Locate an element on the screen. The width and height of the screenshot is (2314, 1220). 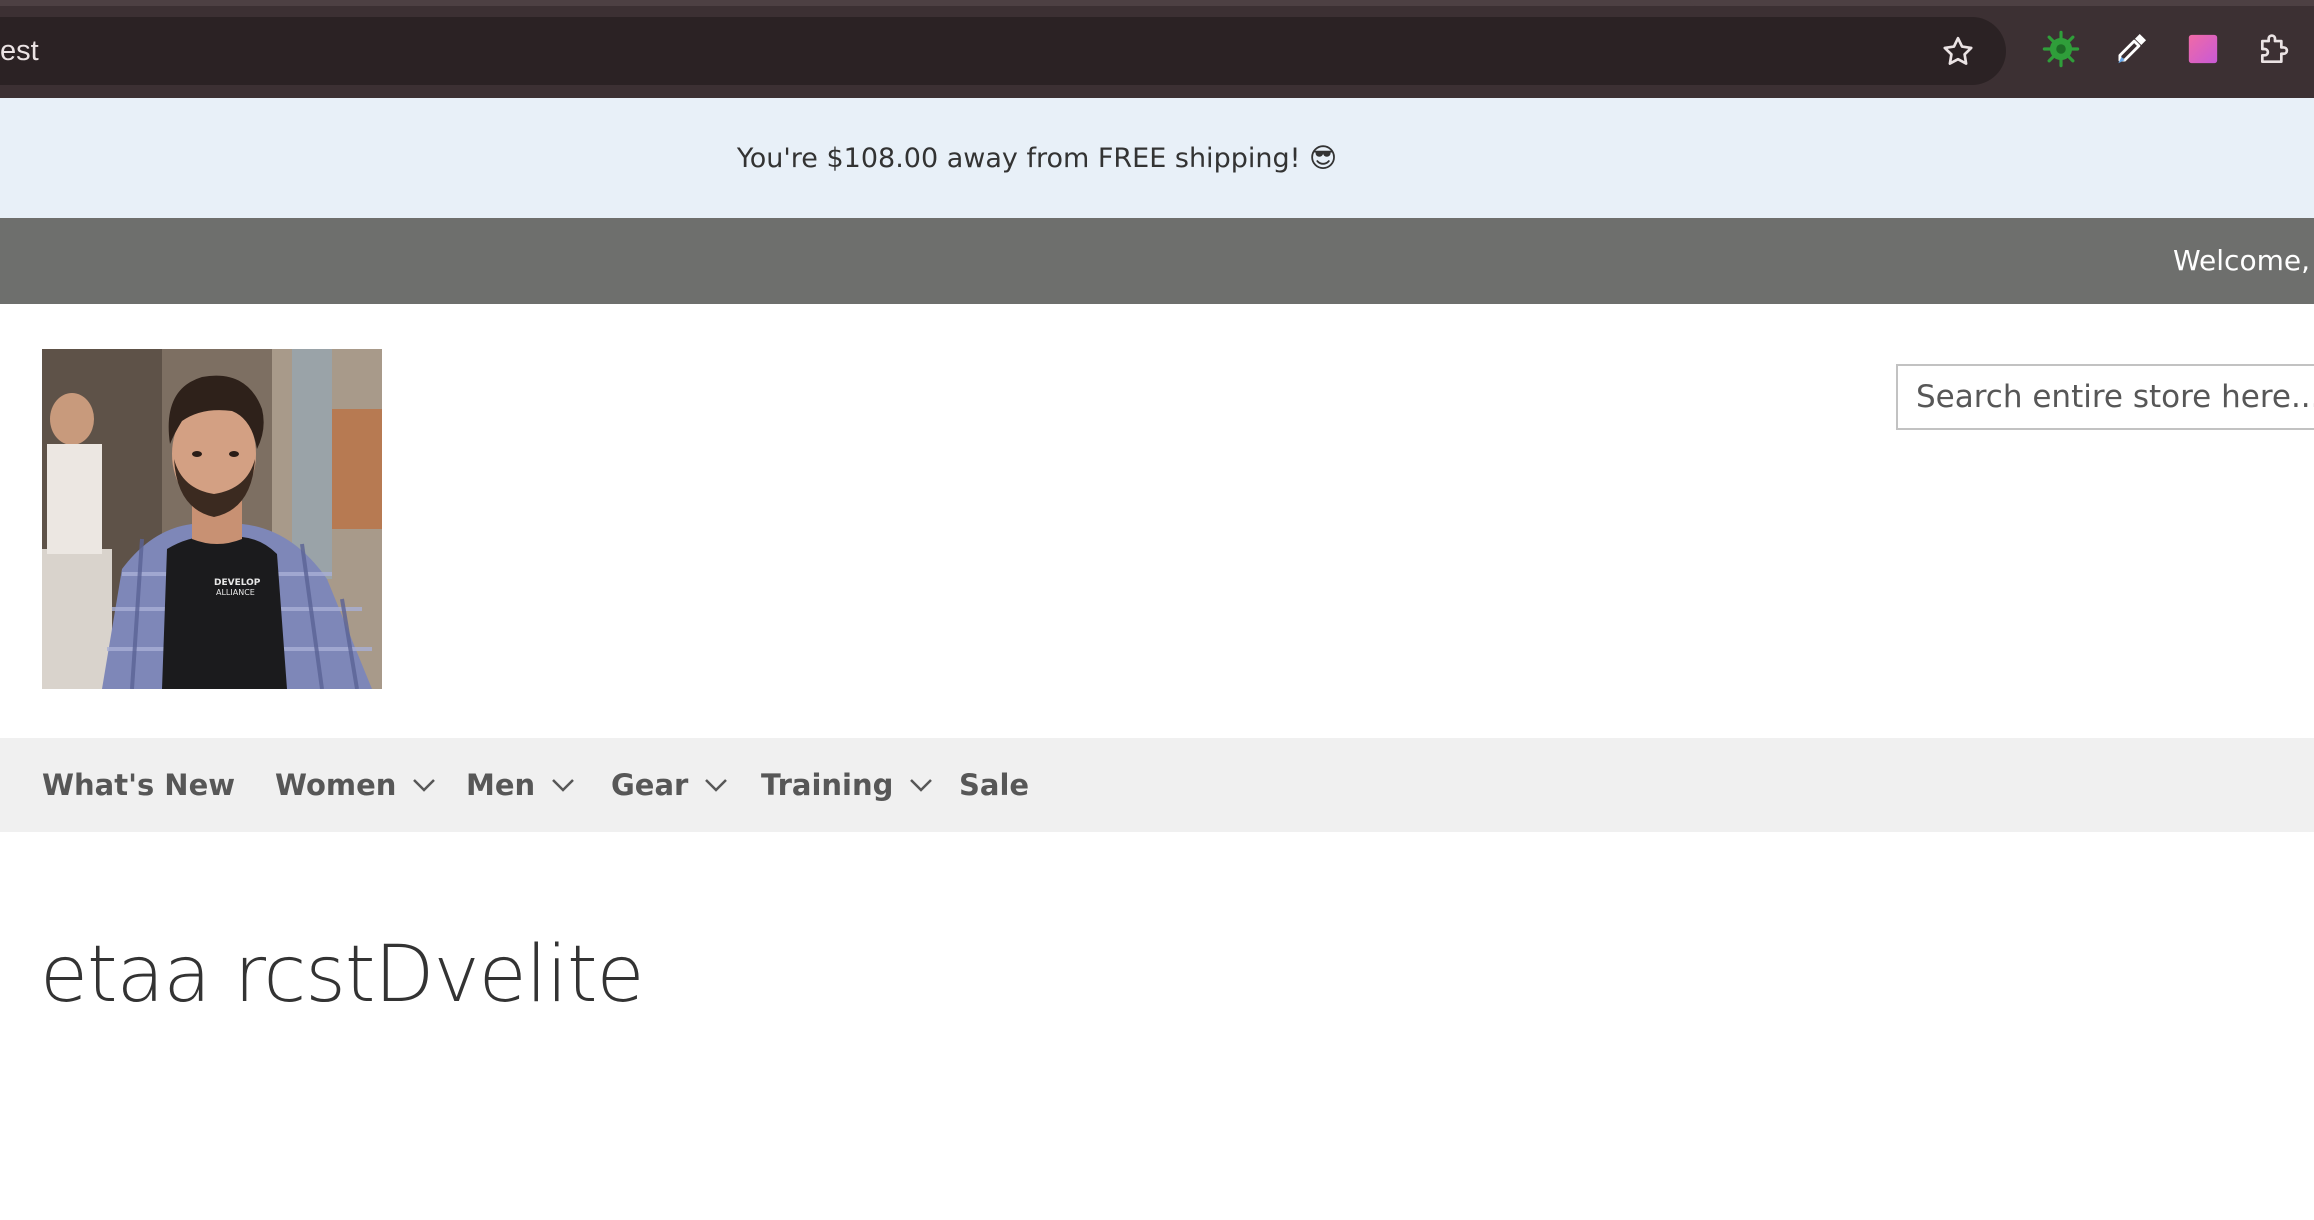
eyedropper-extension-icon is located at coordinates (2131, 49).